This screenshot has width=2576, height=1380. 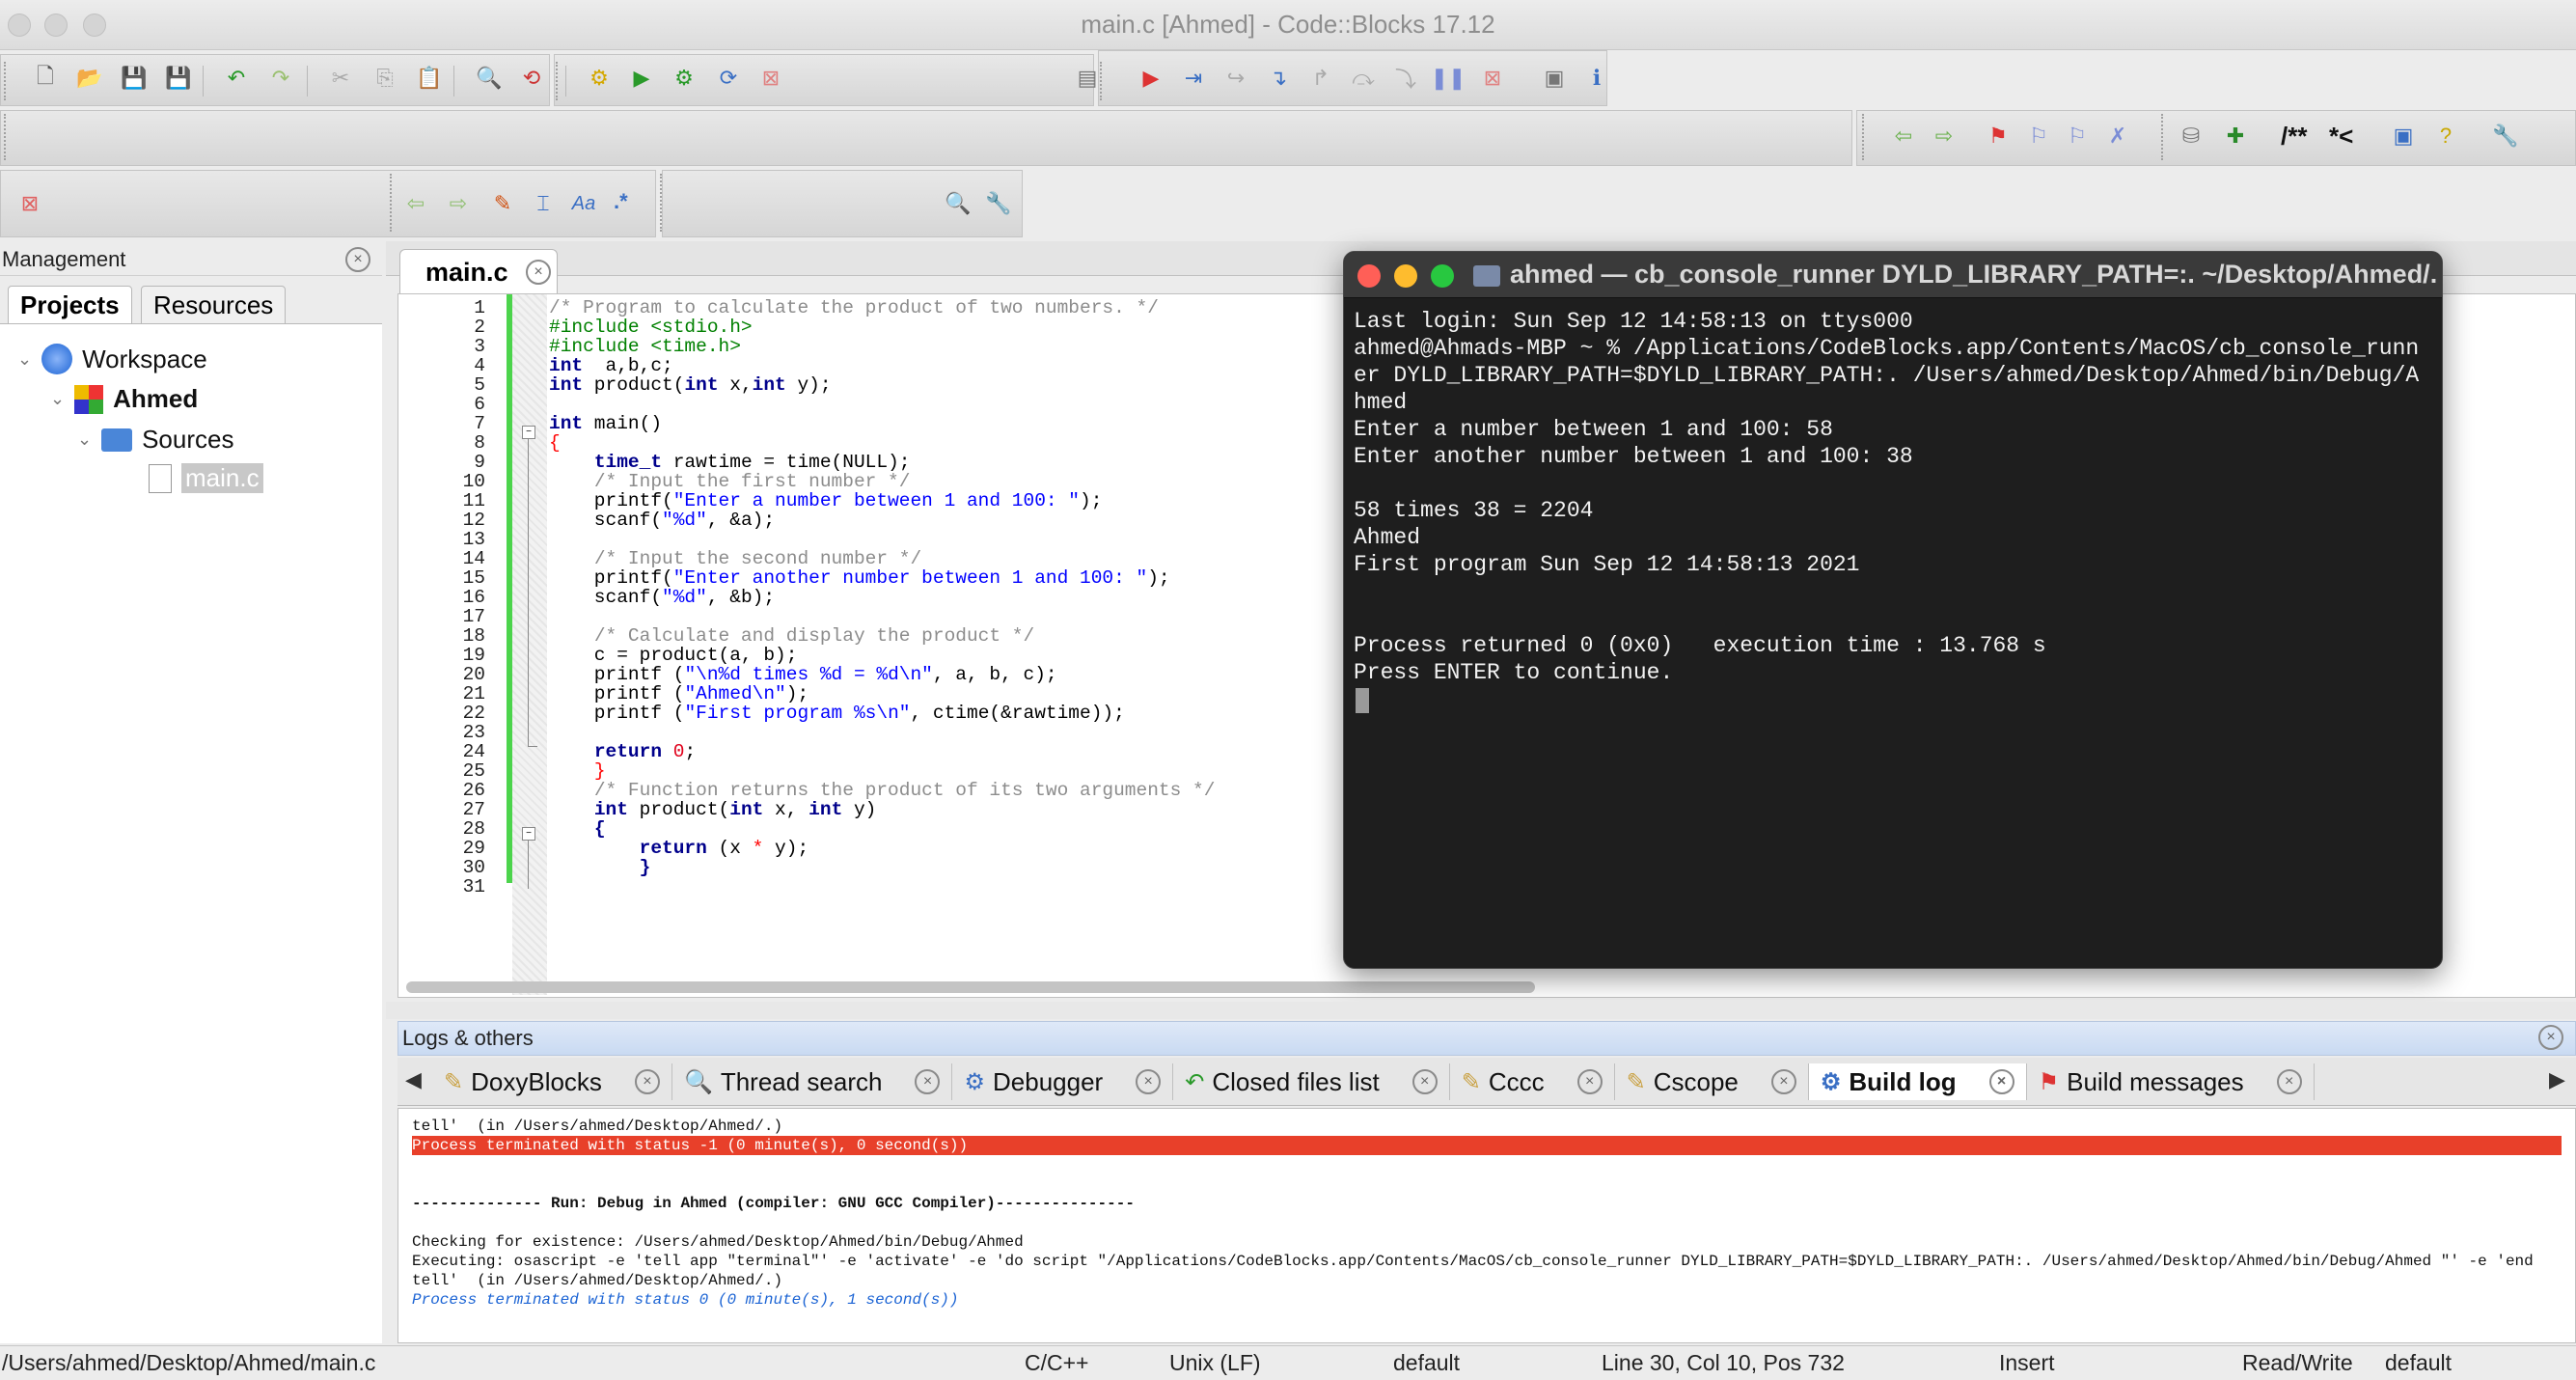 What do you see at coordinates (882, 558) in the screenshot?
I see `code-line: /* Input the second number */` at bounding box center [882, 558].